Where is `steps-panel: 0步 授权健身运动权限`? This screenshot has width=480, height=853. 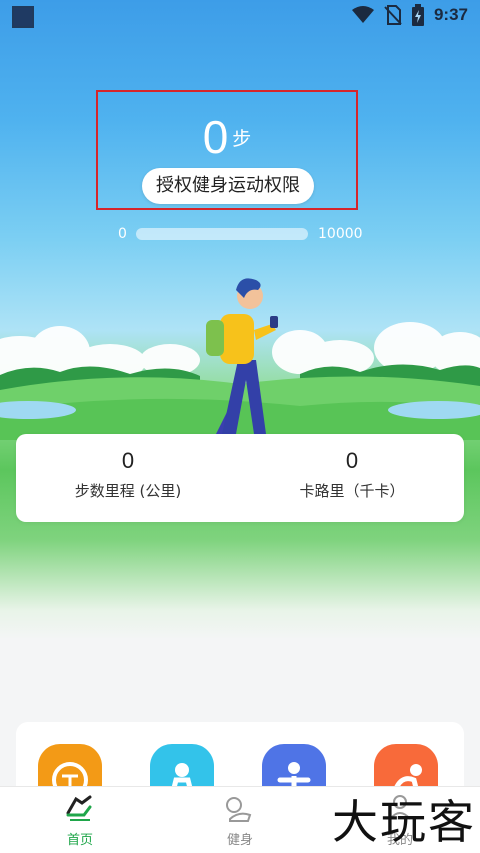 steps-panel: 0步 授权健身运动权限 is located at coordinates (227, 150).